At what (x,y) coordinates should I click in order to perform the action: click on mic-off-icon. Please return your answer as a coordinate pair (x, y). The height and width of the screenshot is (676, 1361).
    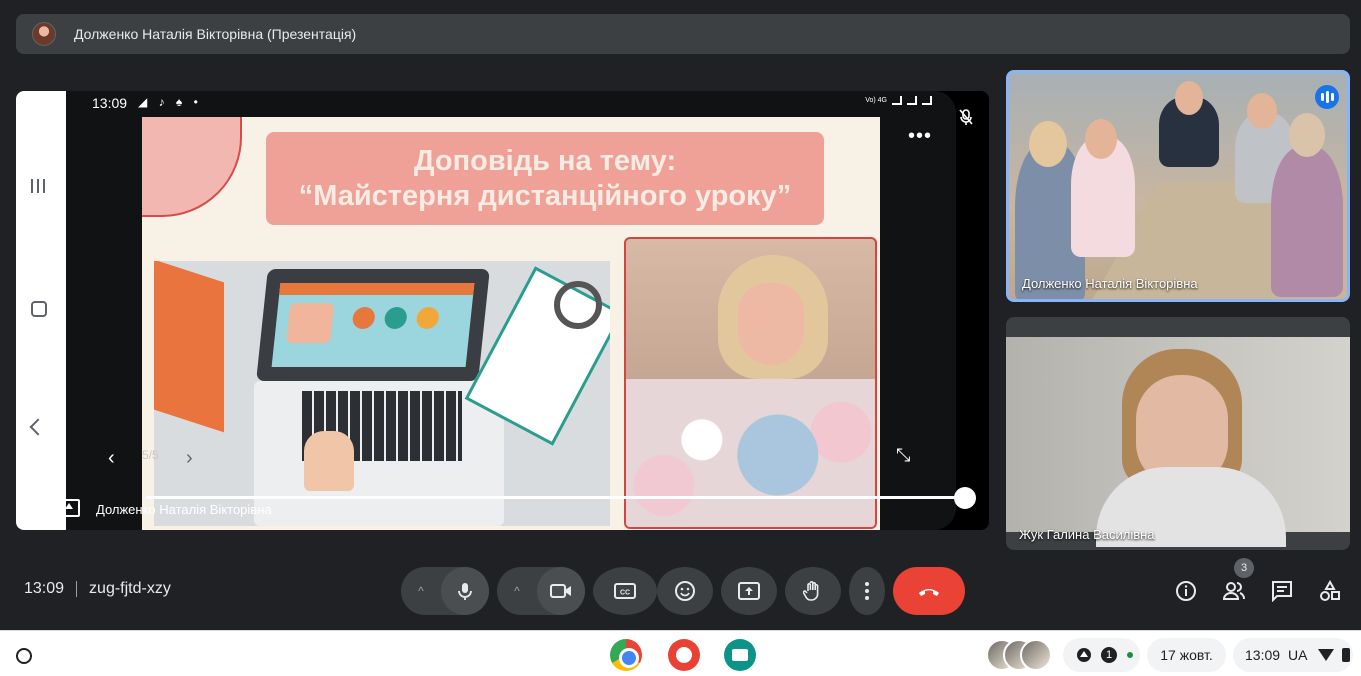
    Looking at the image, I should click on (966, 117).